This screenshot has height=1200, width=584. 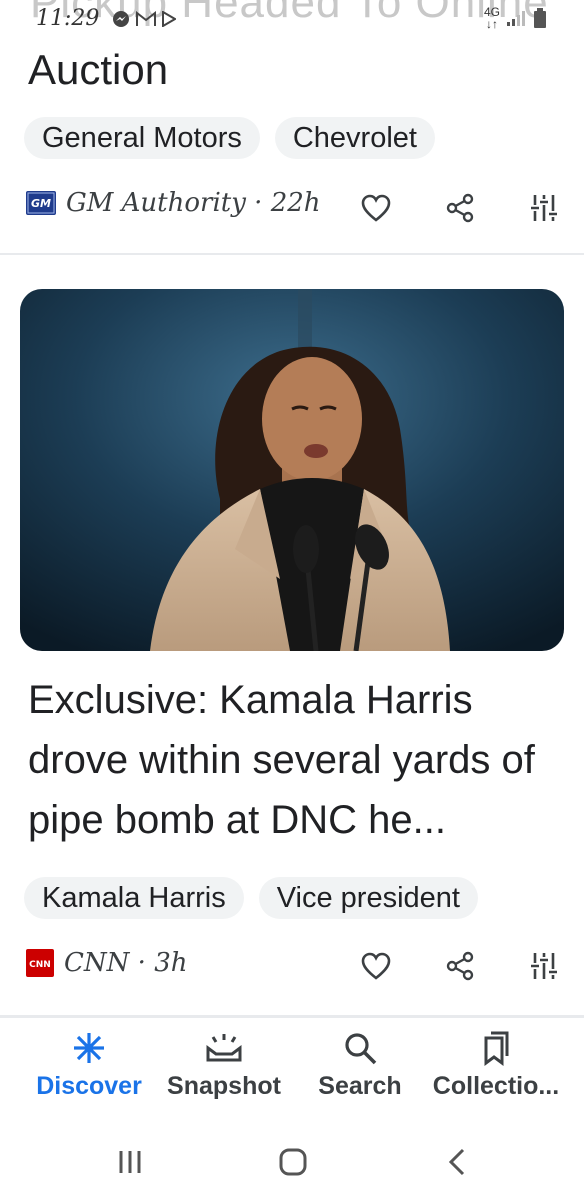 I want to click on discover-icon, so click(x=89, y=1048).